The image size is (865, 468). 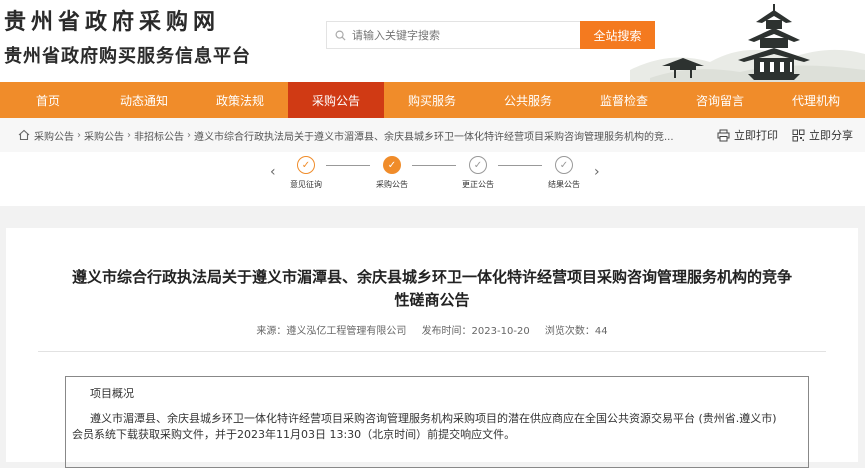 What do you see at coordinates (159, 135) in the screenshot?
I see `breadcrumb-item-non-tender: 非招标公告` at bounding box center [159, 135].